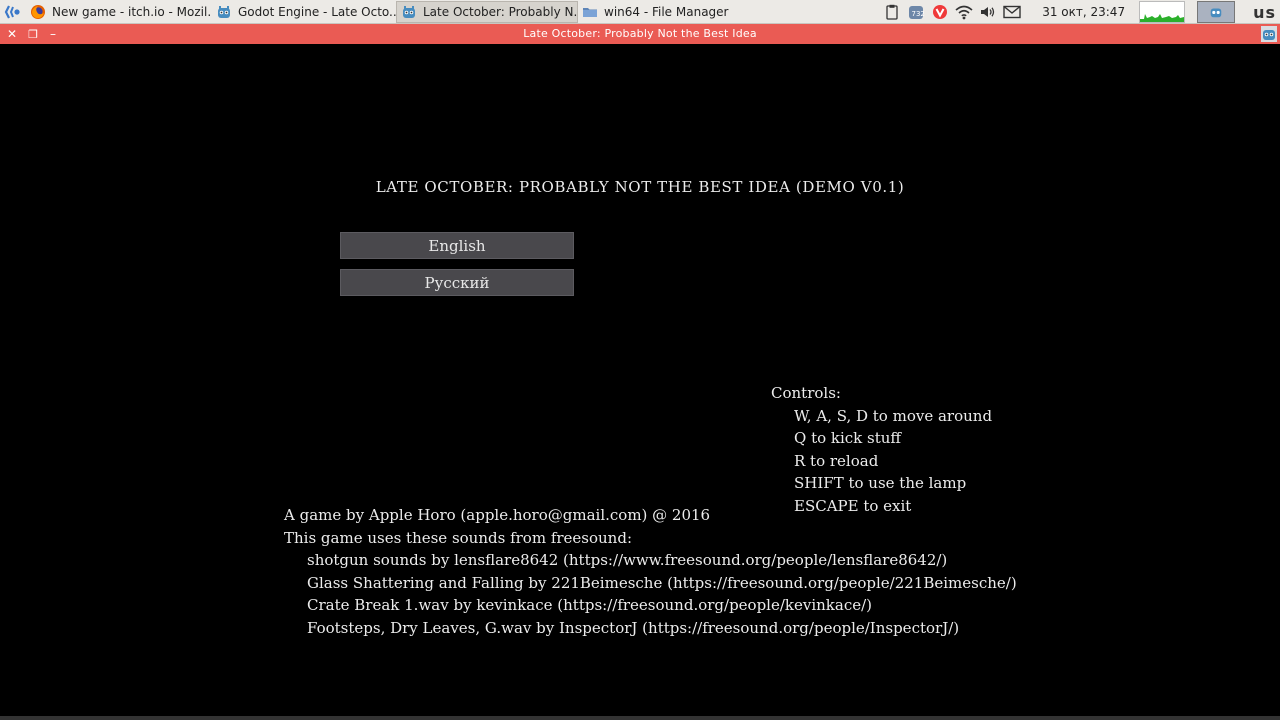  I want to click on firefox-icon, so click(38, 11).